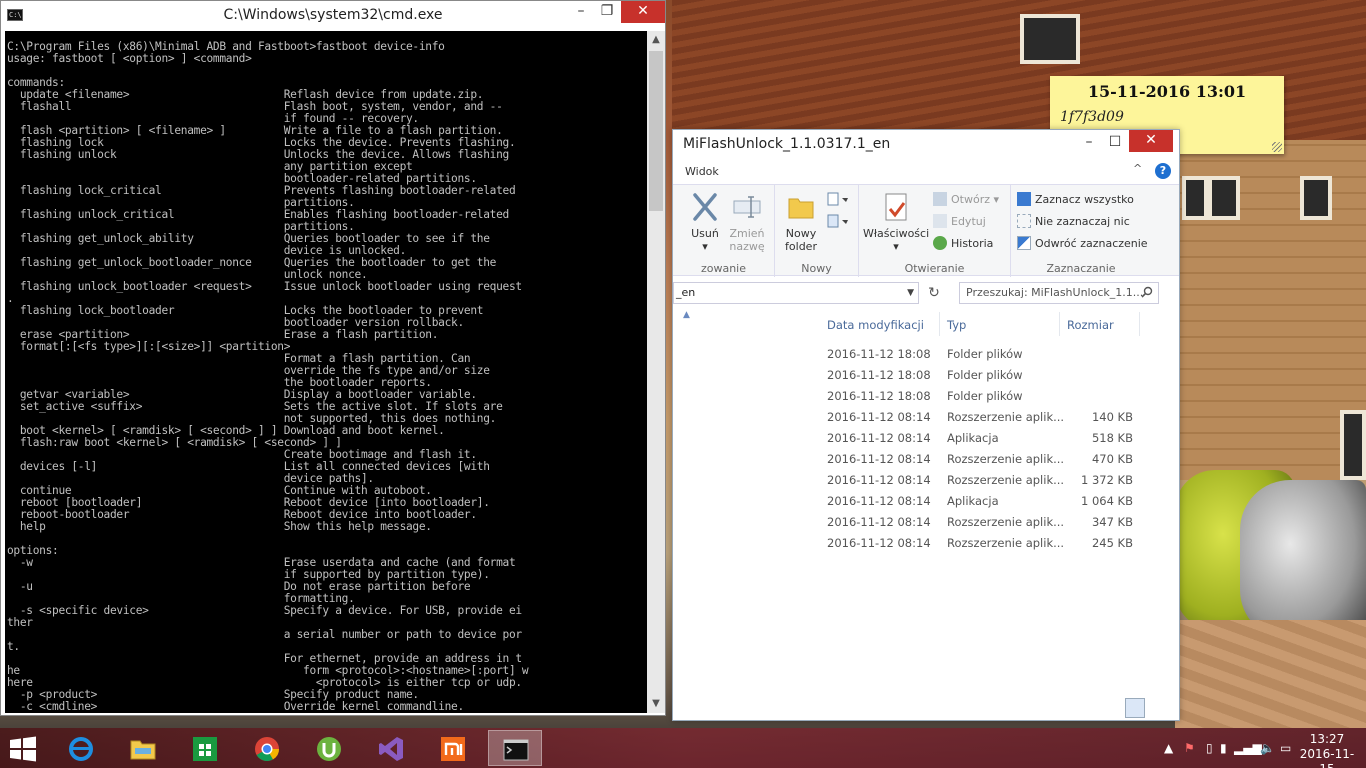  I want to click on show-hidden-icons-icon: ▲, so click(1168, 748).